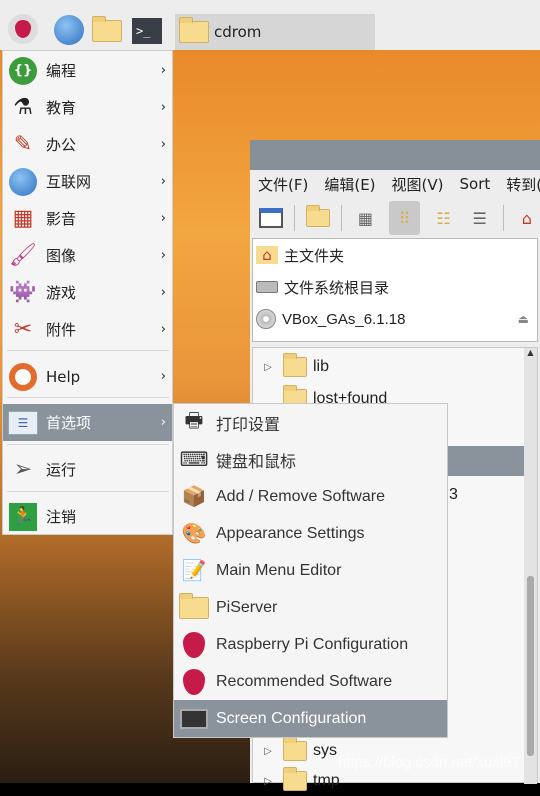 This screenshot has width=540, height=796. I want to click on tree-item-tmp: ▷ tmp, so click(296, 781).